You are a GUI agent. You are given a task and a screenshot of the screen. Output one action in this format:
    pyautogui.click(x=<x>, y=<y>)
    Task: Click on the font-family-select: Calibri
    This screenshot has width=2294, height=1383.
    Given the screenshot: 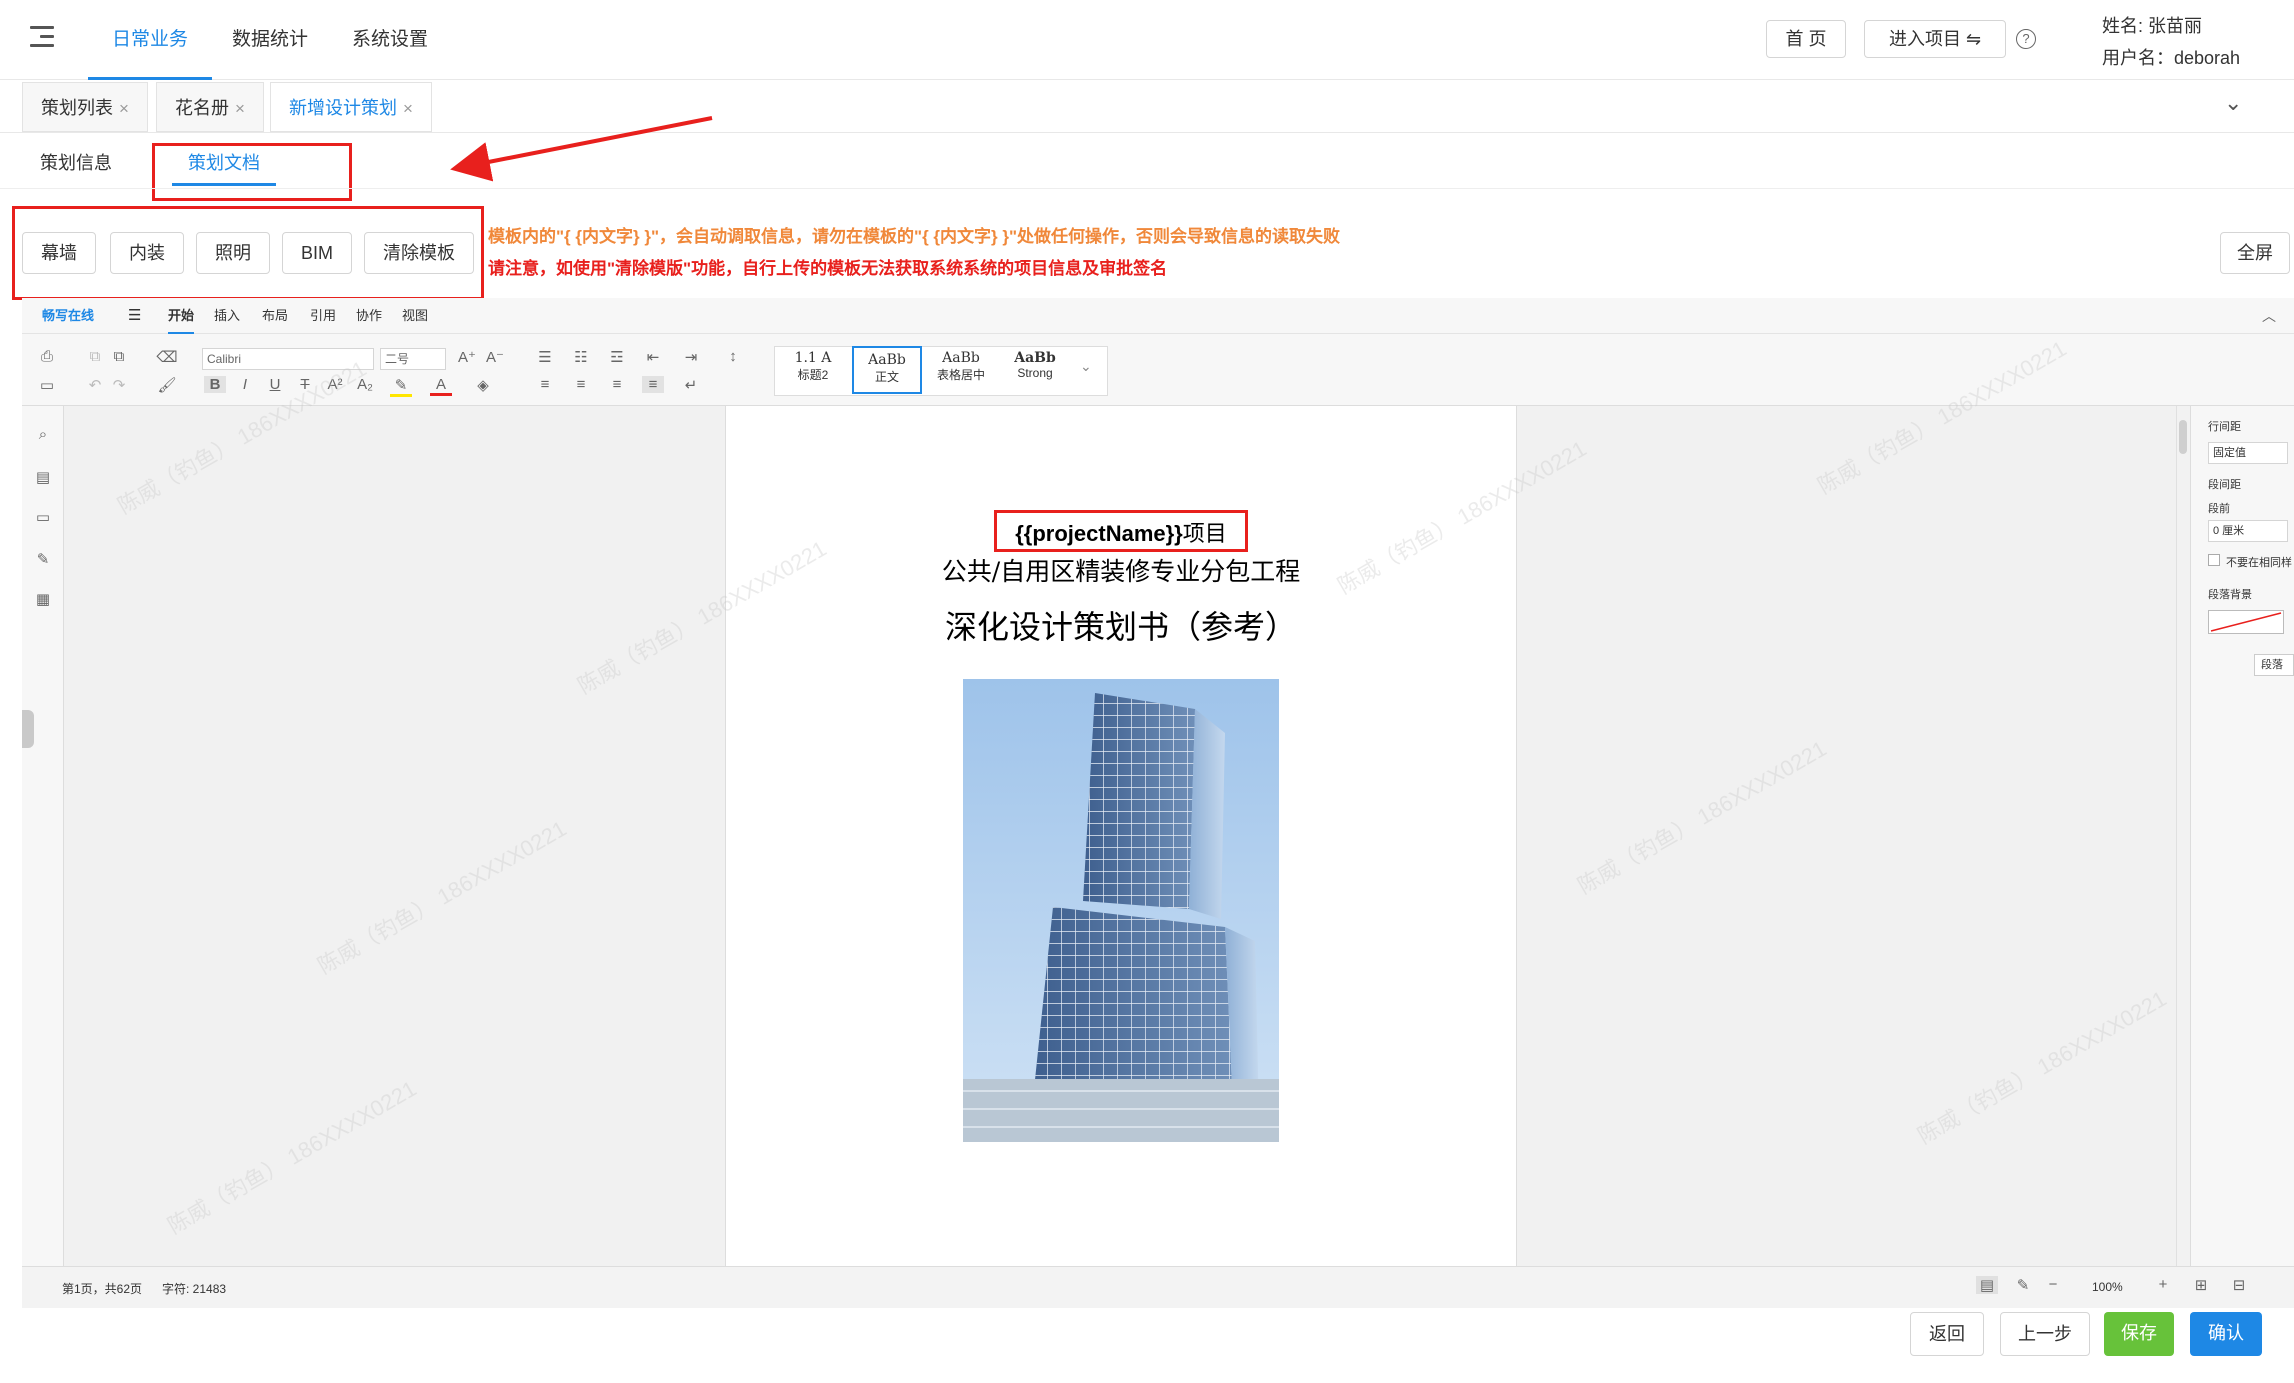 What is the action you would take?
    pyautogui.click(x=288, y=359)
    